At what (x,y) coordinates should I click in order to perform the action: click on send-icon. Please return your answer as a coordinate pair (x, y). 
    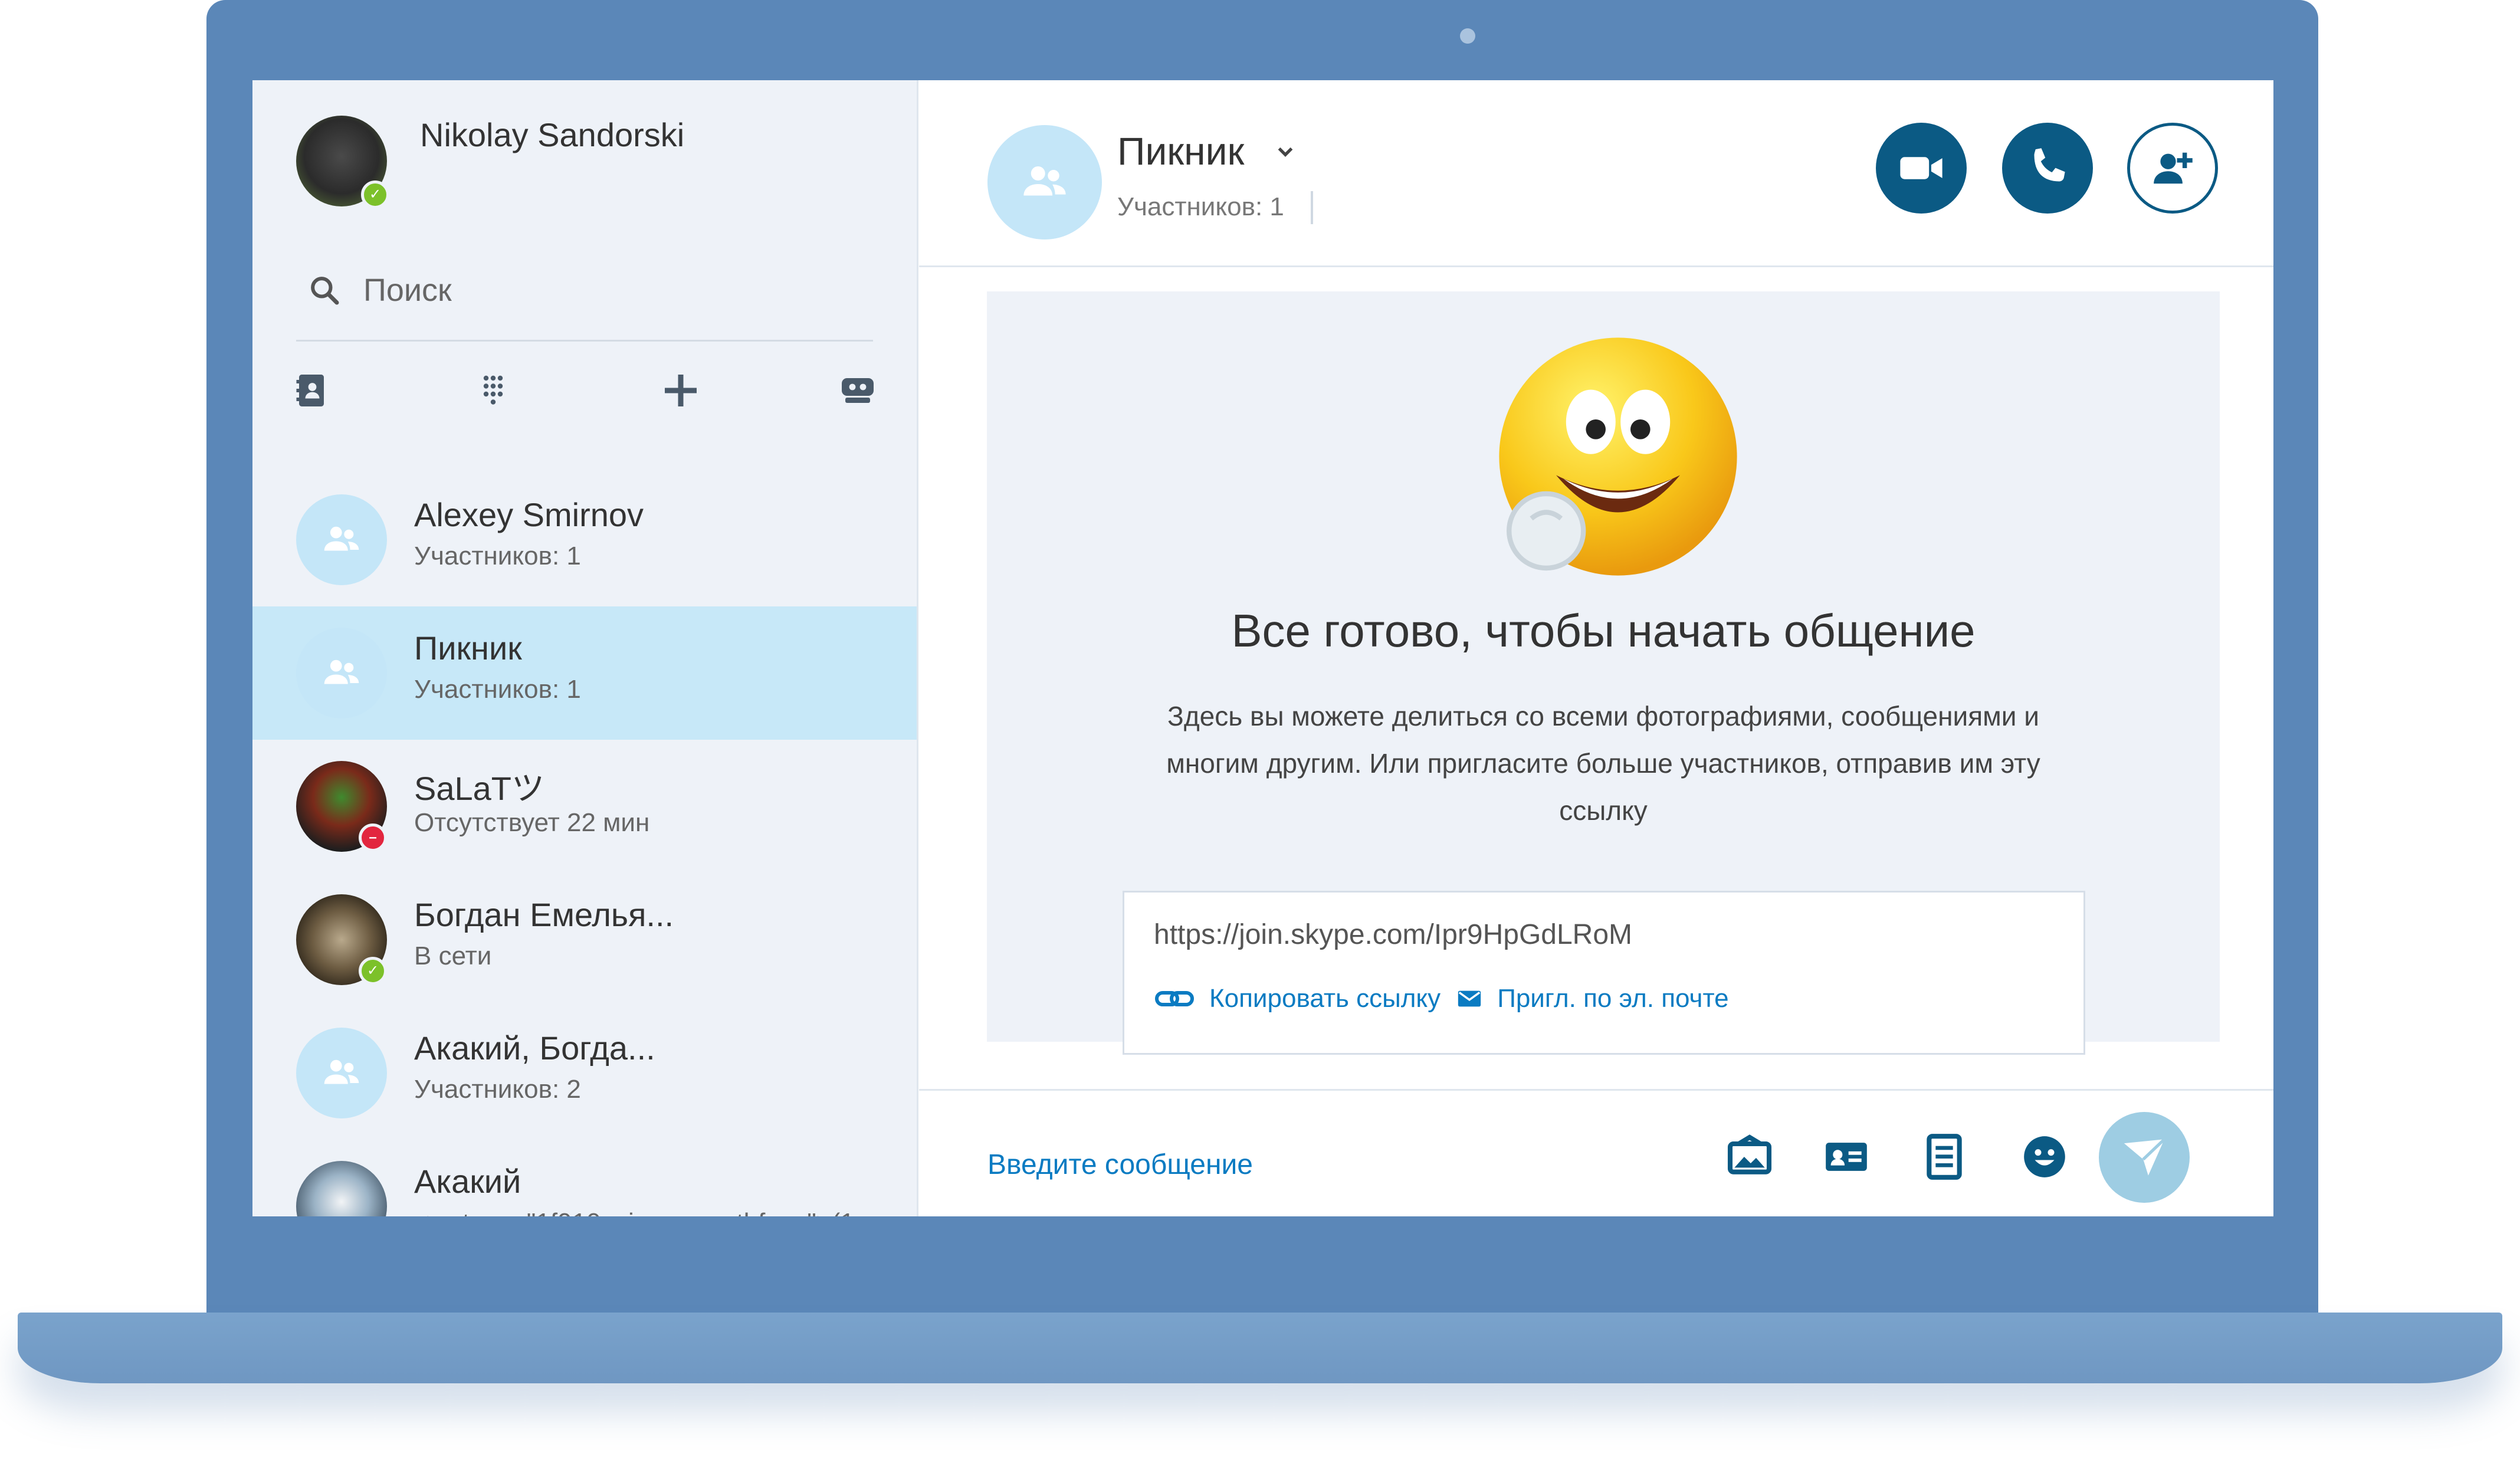
    Looking at the image, I should click on (2144, 1157).